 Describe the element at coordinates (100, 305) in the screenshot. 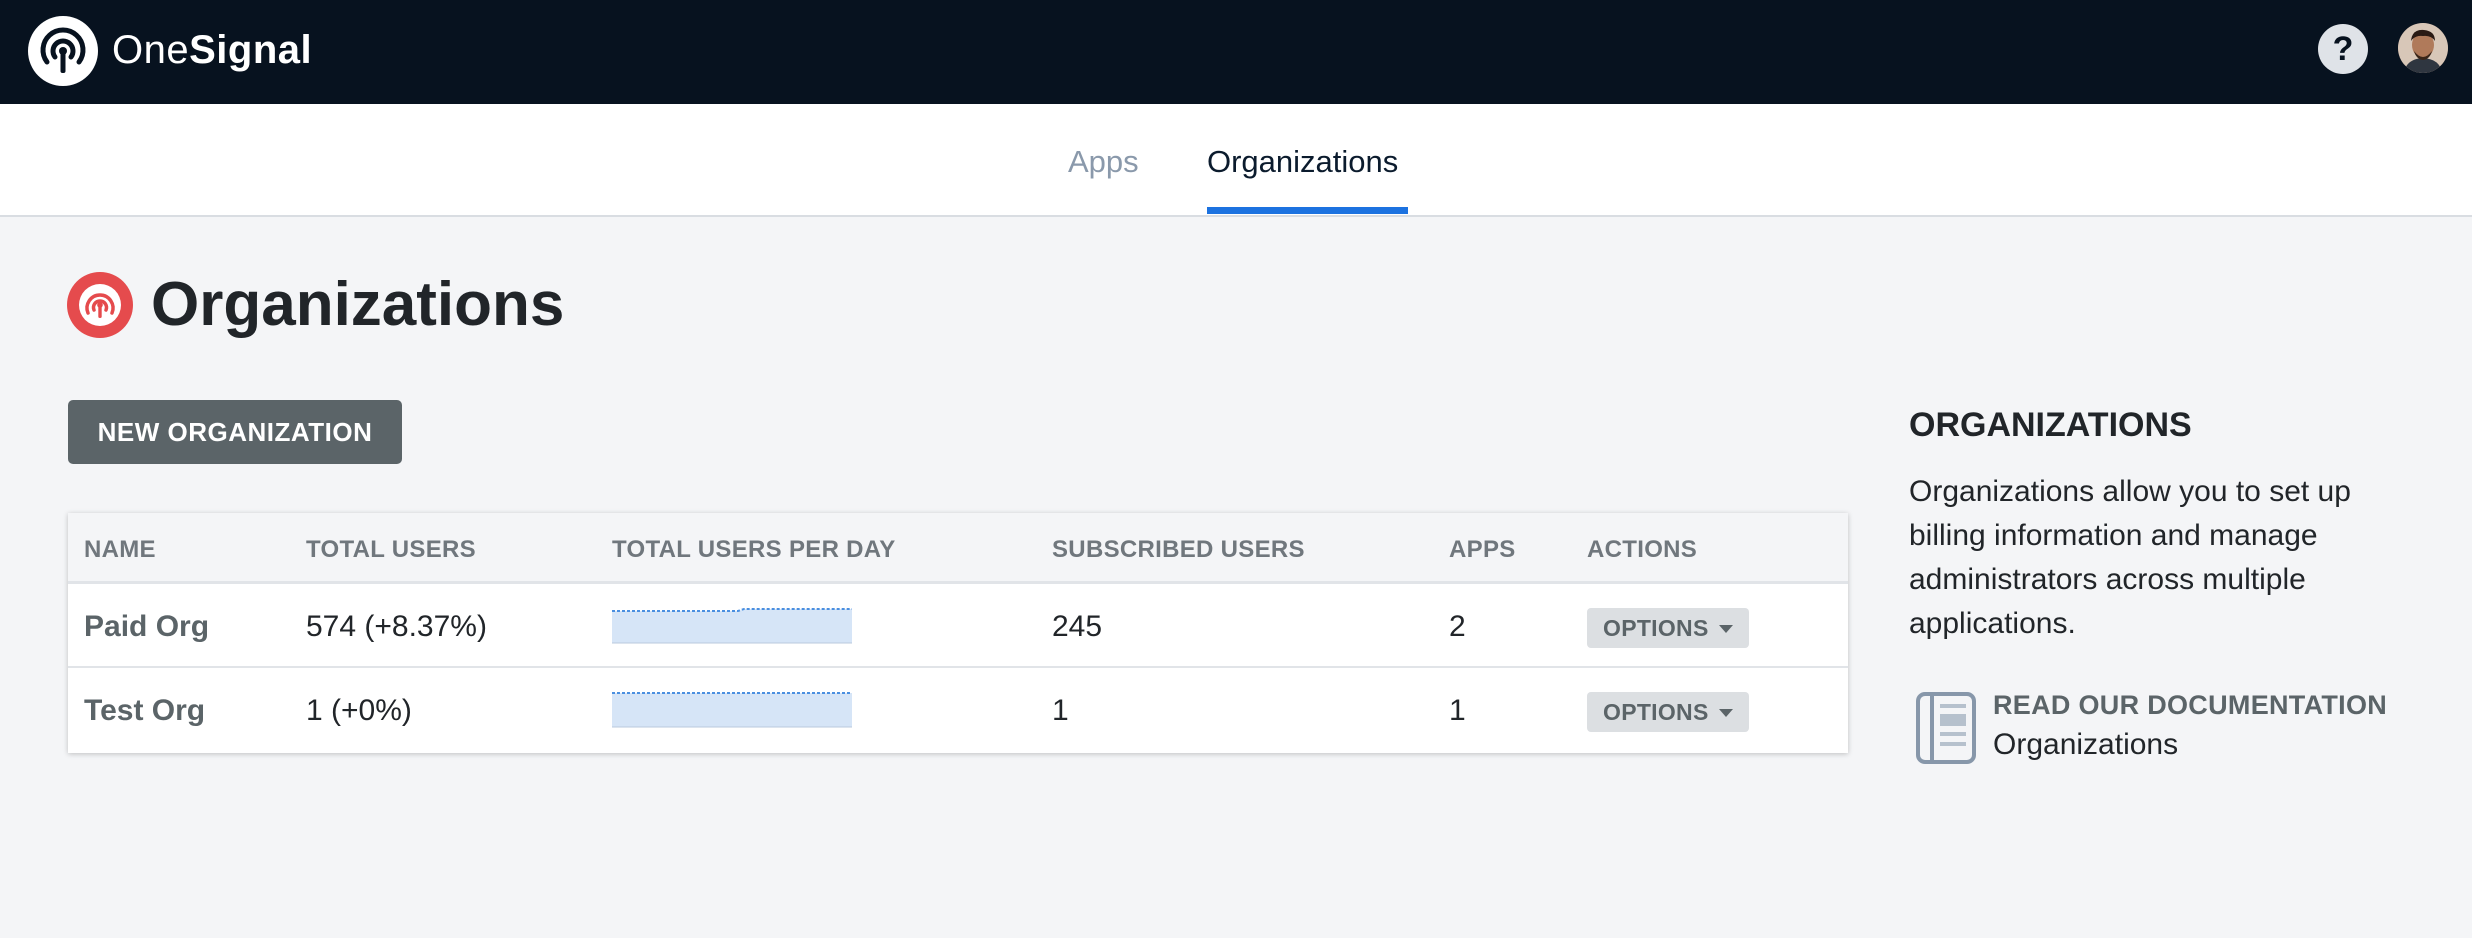

I see `organizations-icon` at that location.